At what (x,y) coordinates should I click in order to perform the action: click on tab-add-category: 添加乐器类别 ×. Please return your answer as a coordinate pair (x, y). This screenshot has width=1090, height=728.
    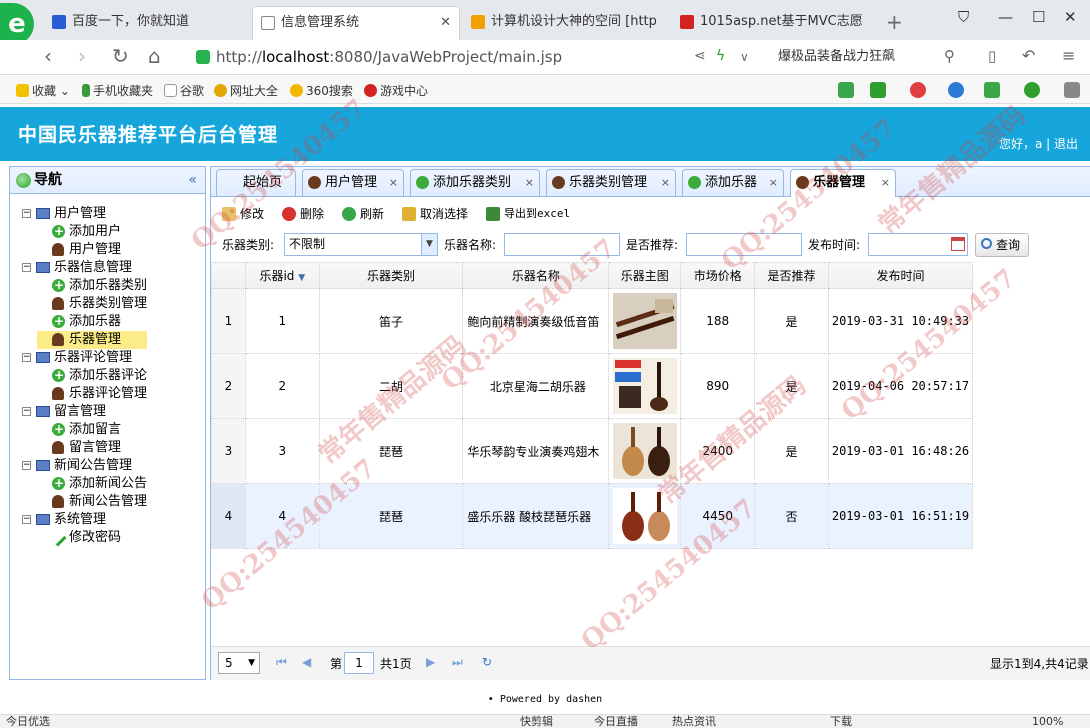
    Looking at the image, I should click on (475, 182).